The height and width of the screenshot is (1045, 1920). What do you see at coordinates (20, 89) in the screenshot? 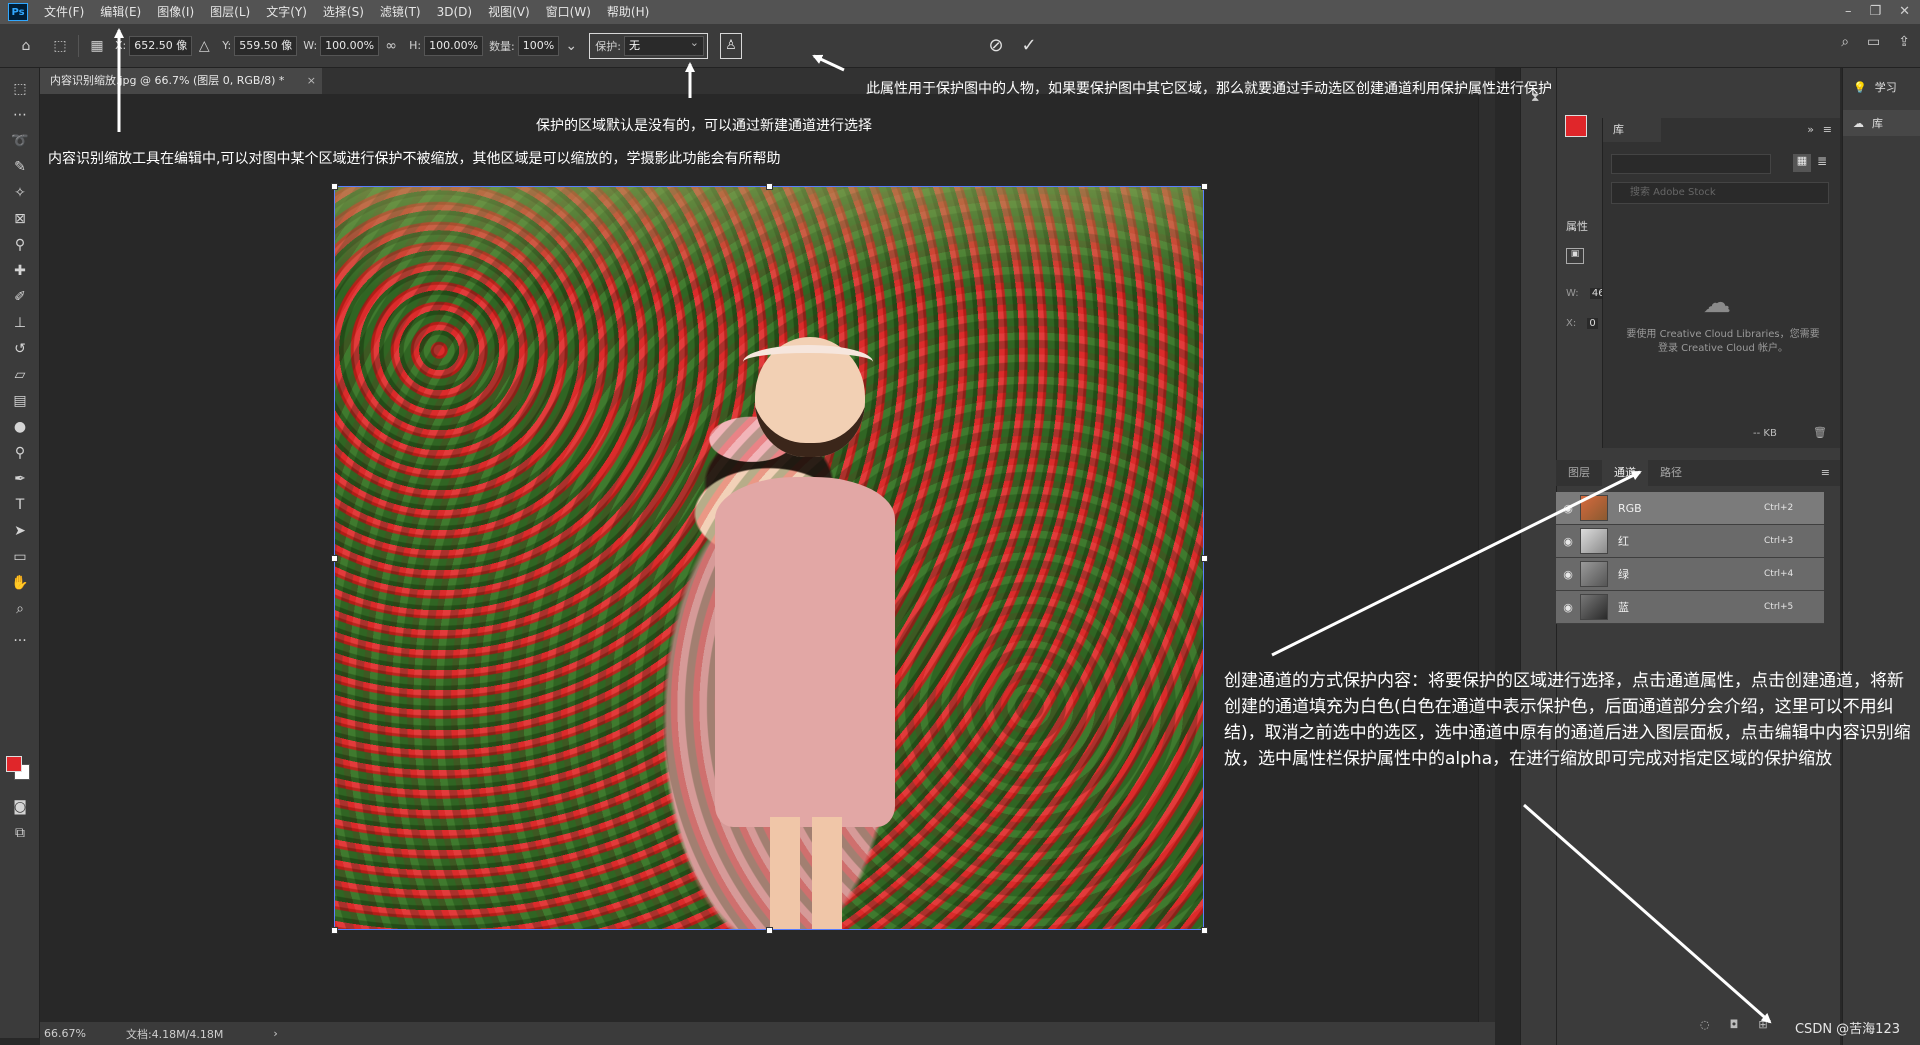
I see `move-tool-icon: ⬚` at bounding box center [20, 89].